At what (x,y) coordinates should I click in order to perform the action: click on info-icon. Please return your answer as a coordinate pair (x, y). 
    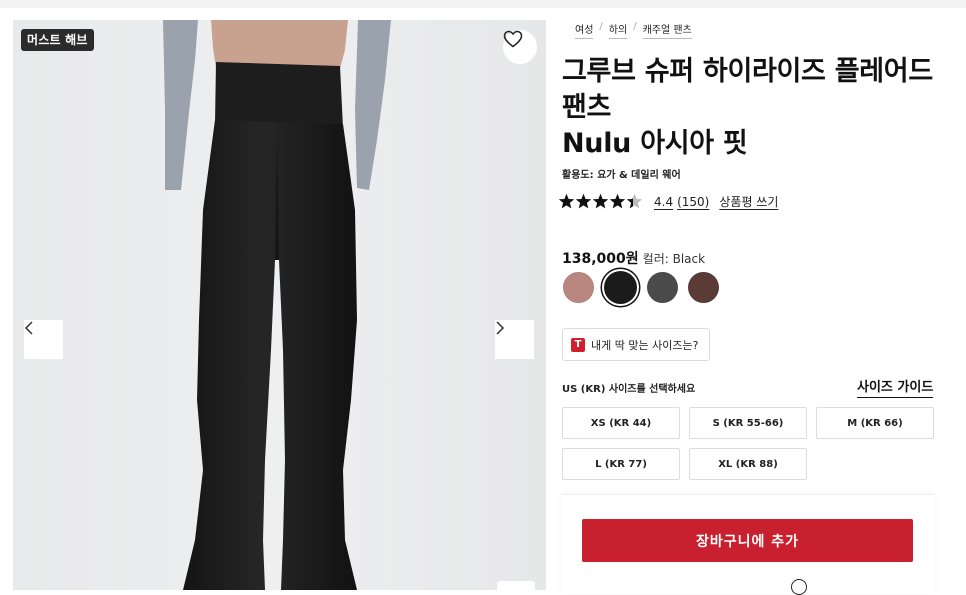
    Looking at the image, I should click on (799, 587).